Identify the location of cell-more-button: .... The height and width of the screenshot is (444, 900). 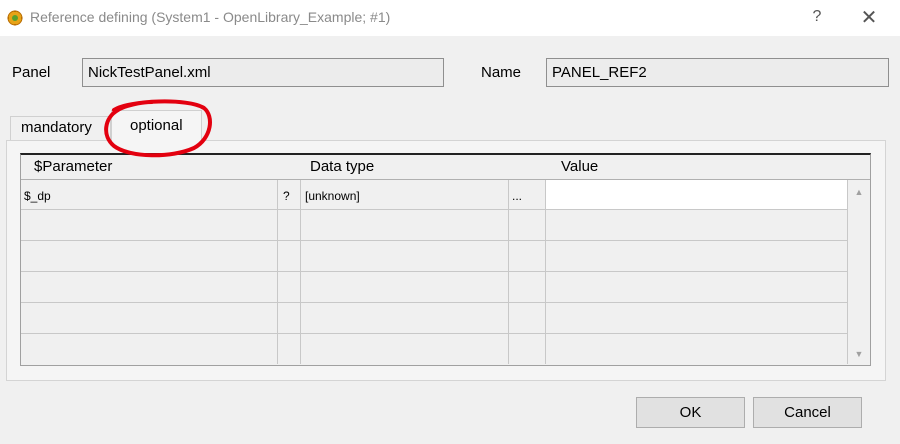
(517, 196).